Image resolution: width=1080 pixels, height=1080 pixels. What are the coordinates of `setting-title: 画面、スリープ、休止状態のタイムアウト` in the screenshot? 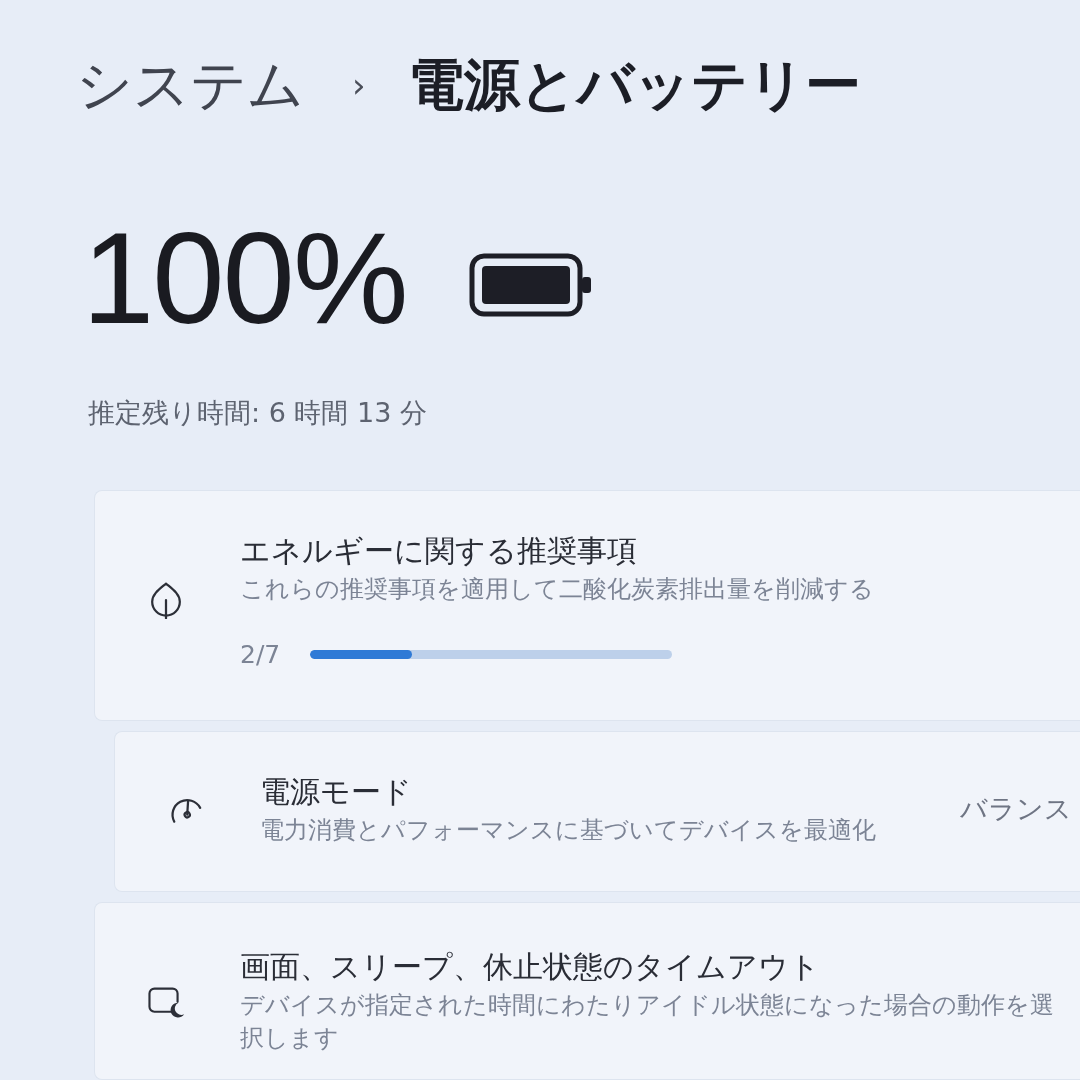 It's located at (530, 966).